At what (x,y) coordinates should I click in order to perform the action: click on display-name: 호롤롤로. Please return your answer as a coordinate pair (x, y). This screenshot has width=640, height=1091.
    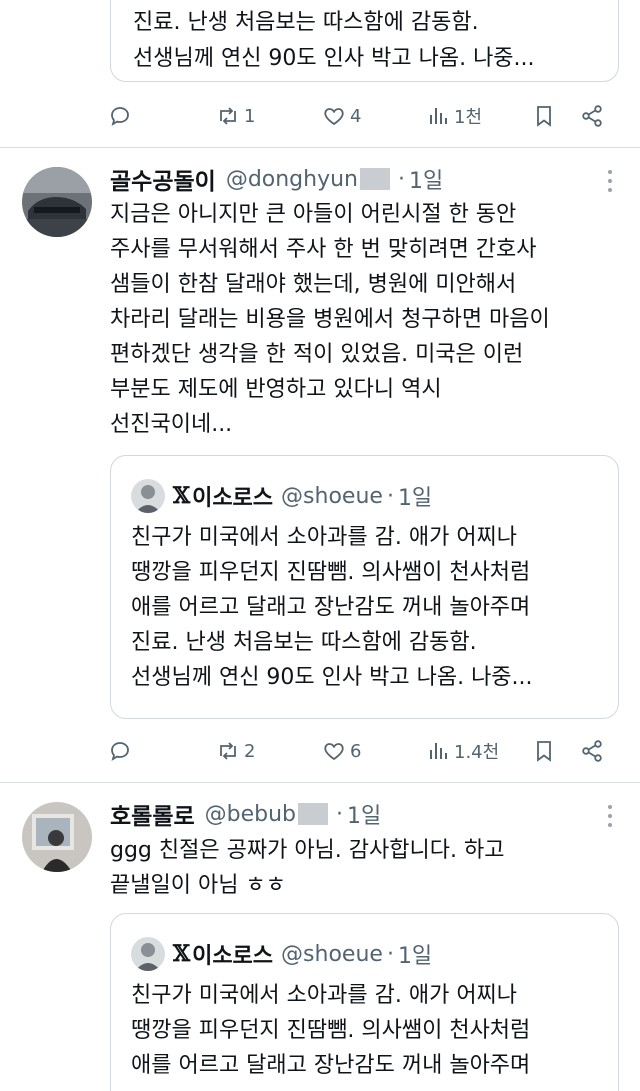
    Looking at the image, I should click on (152, 814).